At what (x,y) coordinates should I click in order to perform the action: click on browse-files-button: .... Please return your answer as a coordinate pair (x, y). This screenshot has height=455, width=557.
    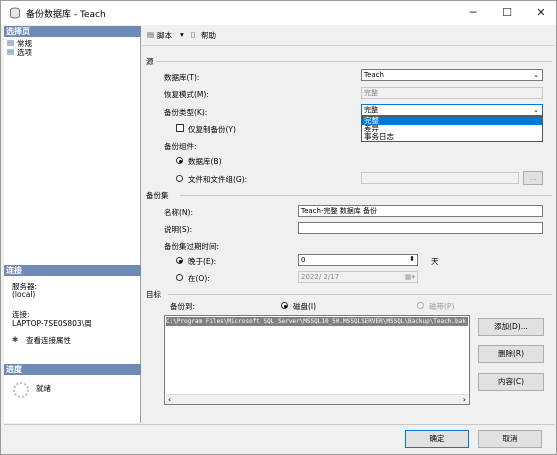
    Looking at the image, I should click on (533, 178).